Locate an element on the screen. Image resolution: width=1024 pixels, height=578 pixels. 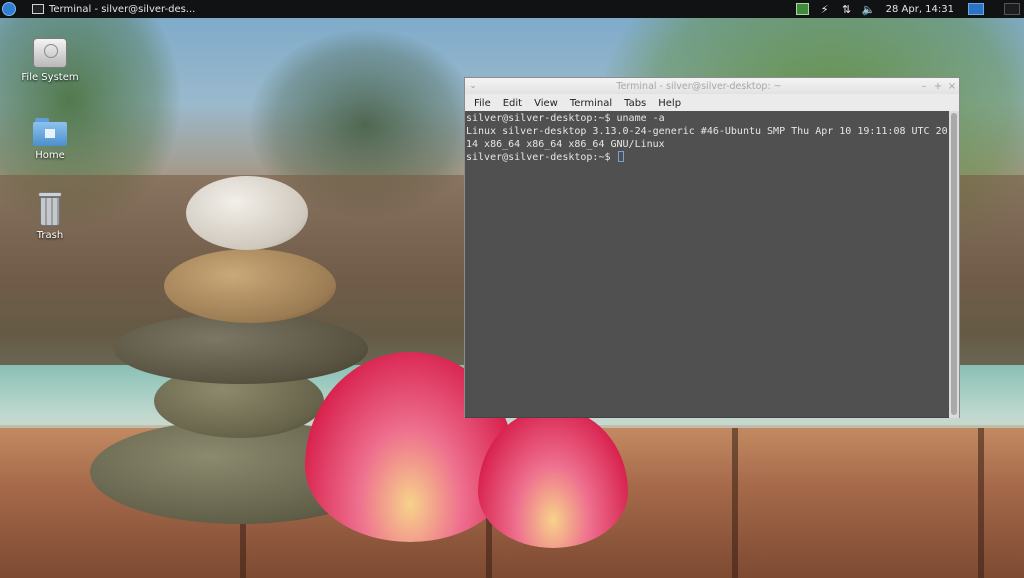
desktop-icon-trash: Trash is located at coordinates (50, 216).